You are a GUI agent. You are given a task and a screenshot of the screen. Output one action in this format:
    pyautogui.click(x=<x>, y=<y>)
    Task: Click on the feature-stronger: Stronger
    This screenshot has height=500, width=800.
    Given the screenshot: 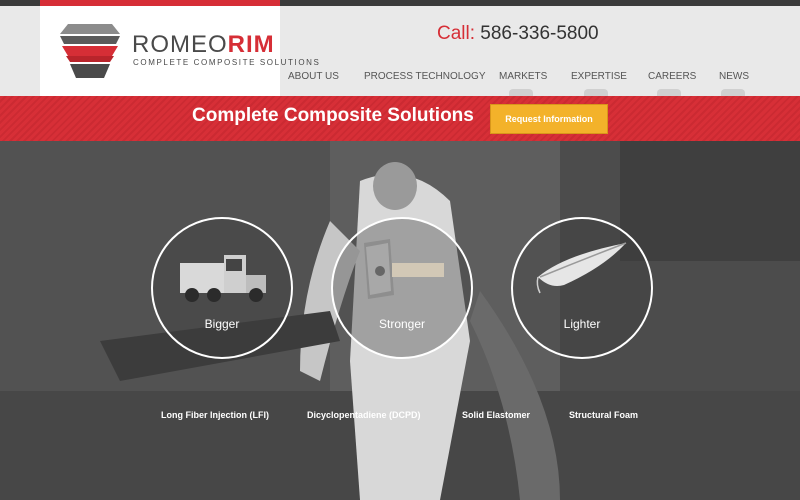 What is the action you would take?
    pyautogui.click(x=402, y=288)
    